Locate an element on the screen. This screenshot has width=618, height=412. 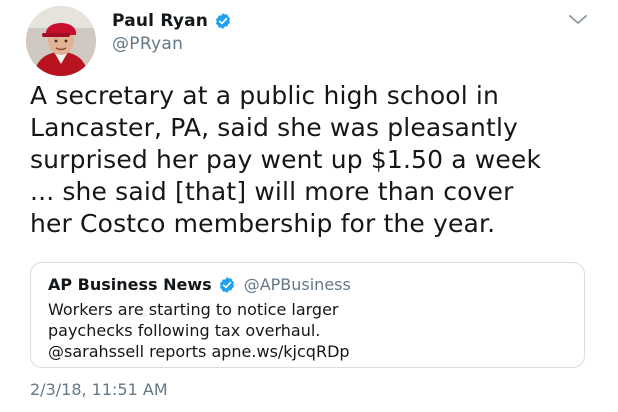
author-handle: @PRyan is located at coordinates (147, 44).